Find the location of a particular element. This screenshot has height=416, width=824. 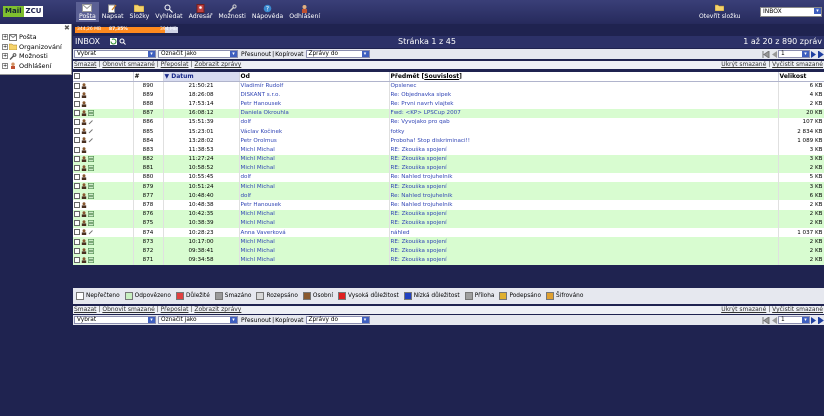

purge-deleted-link-bottom: Vyčistit smazané is located at coordinates (797, 309).